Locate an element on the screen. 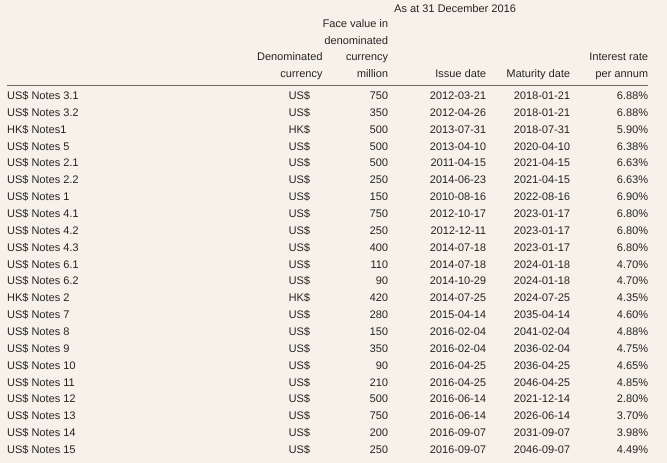 This screenshot has height=463, width=667. table-cell: 200 is located at coordinates (379, 433).